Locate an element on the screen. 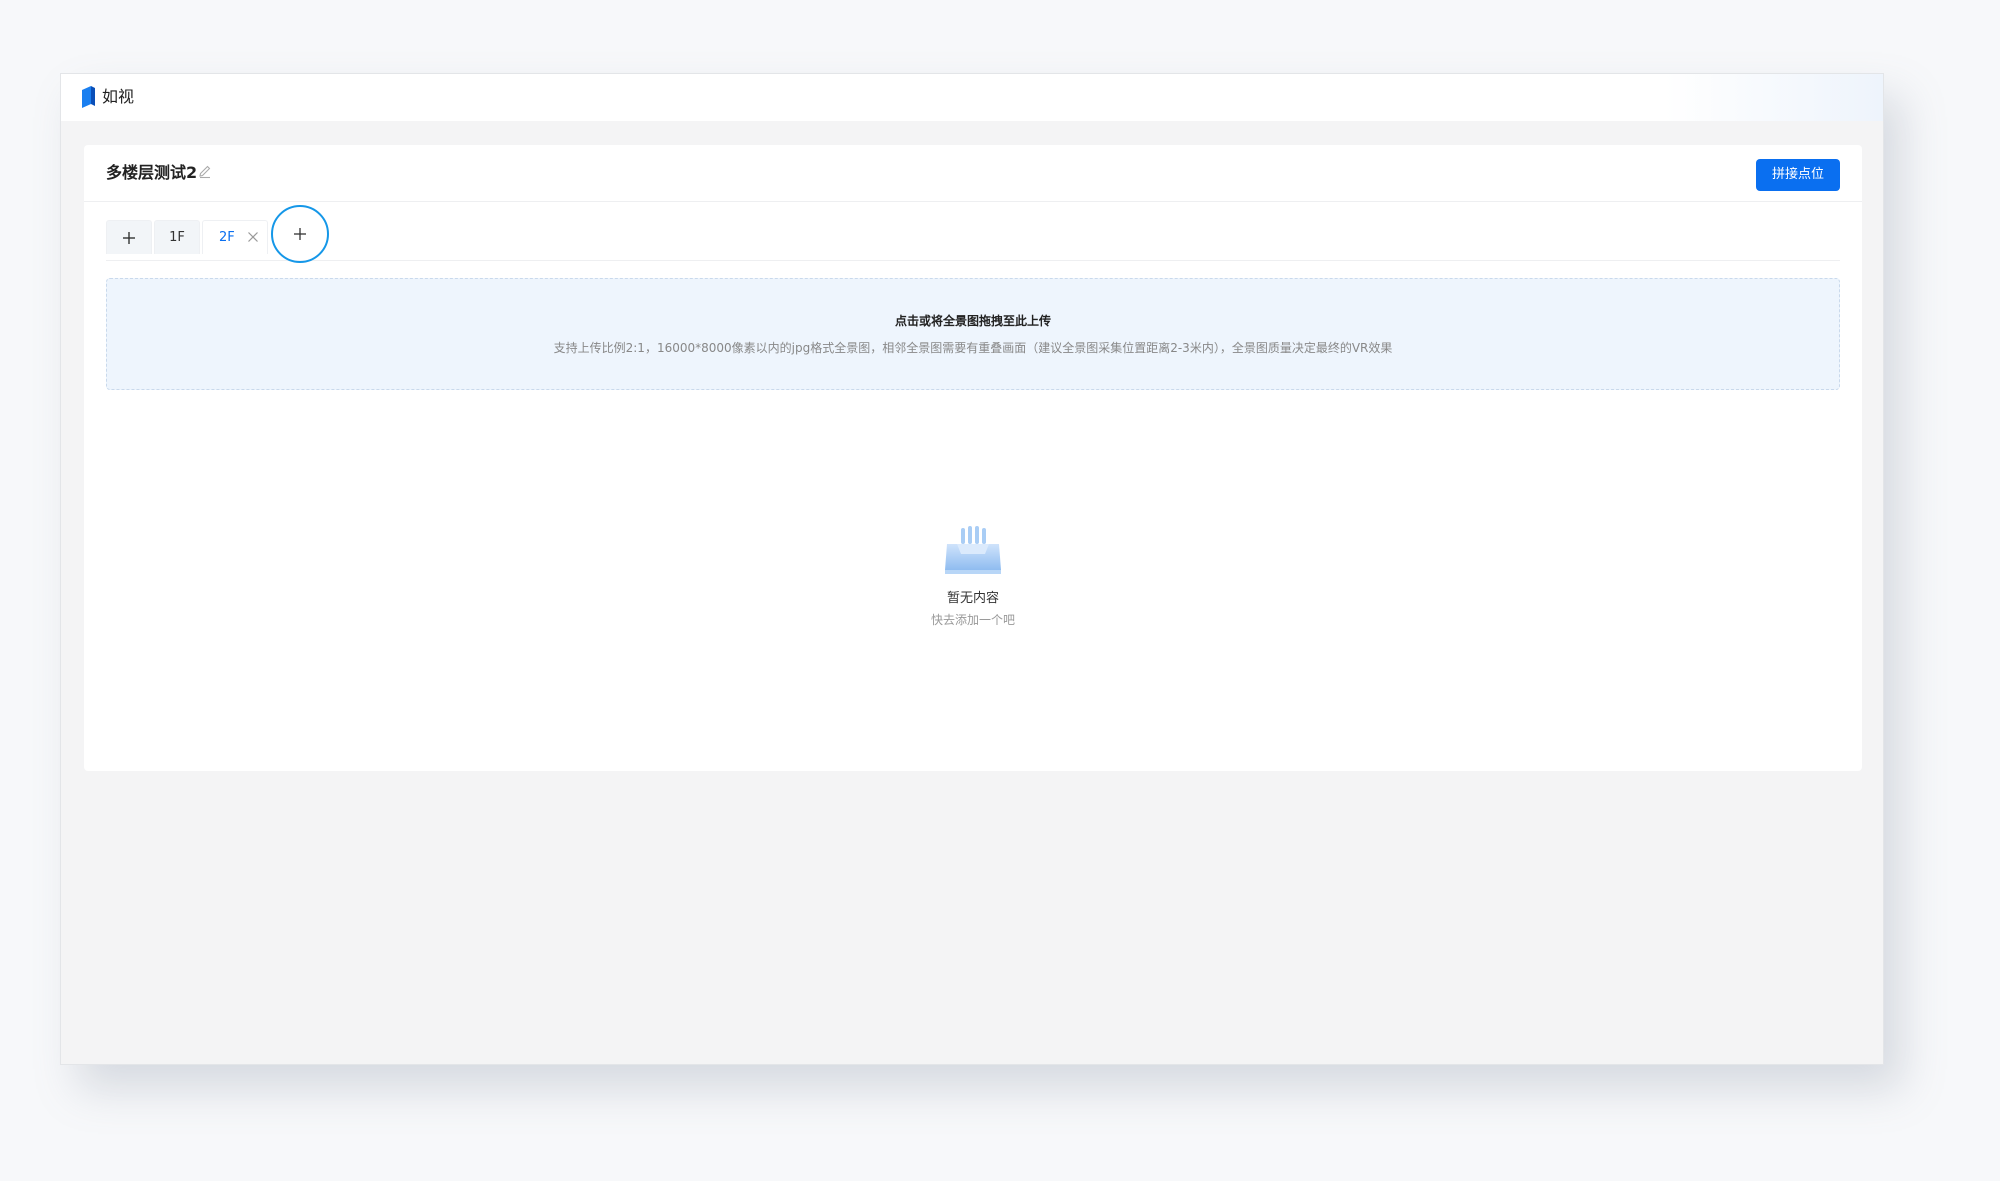 This screenshot has width=2000, height=1181. app-title: 如视 is located at coordinates (118, 96).